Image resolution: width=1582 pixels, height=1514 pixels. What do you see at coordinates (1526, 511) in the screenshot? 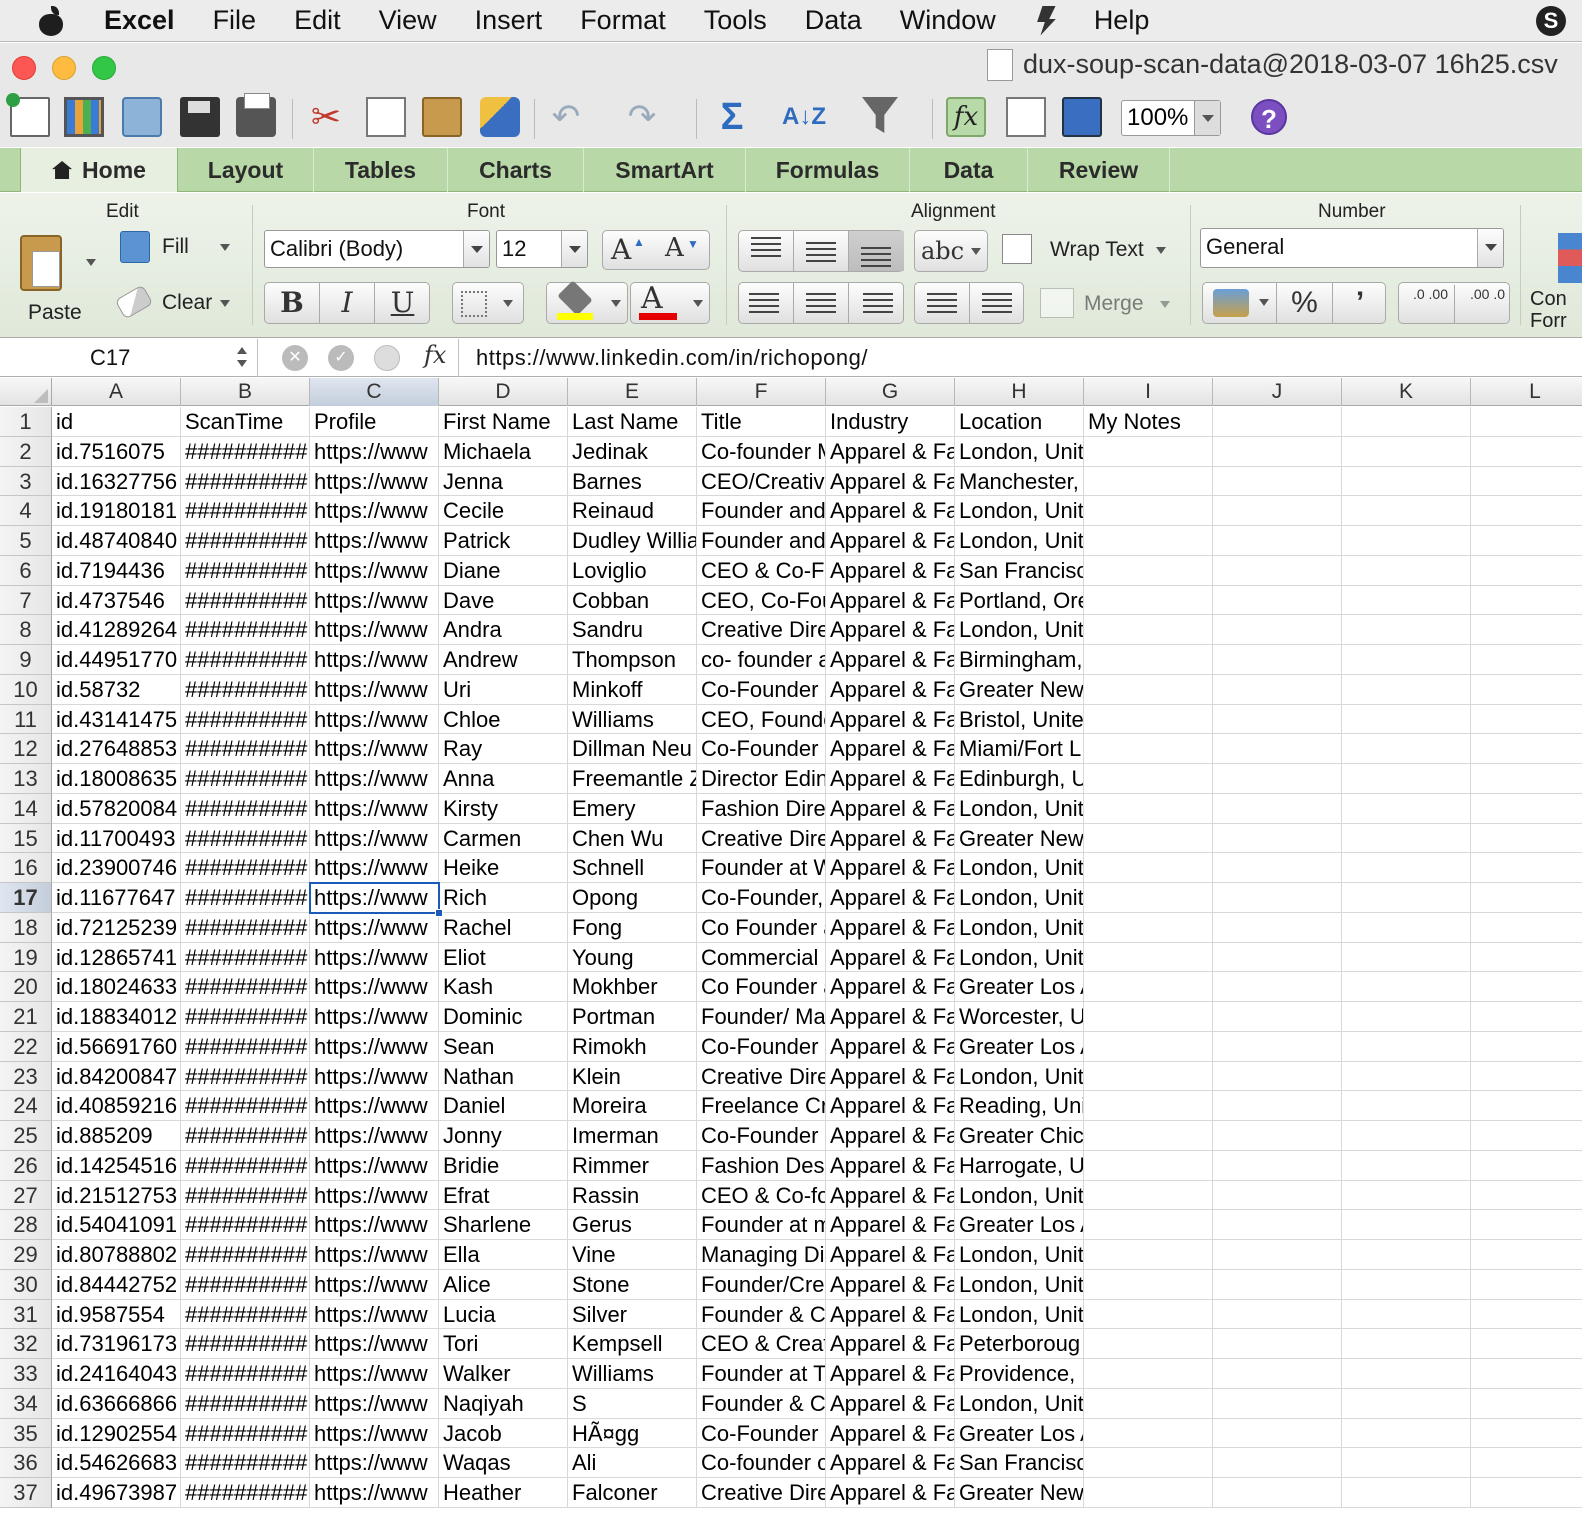
I see `cell-l4` at bounding box center [1526, 511].